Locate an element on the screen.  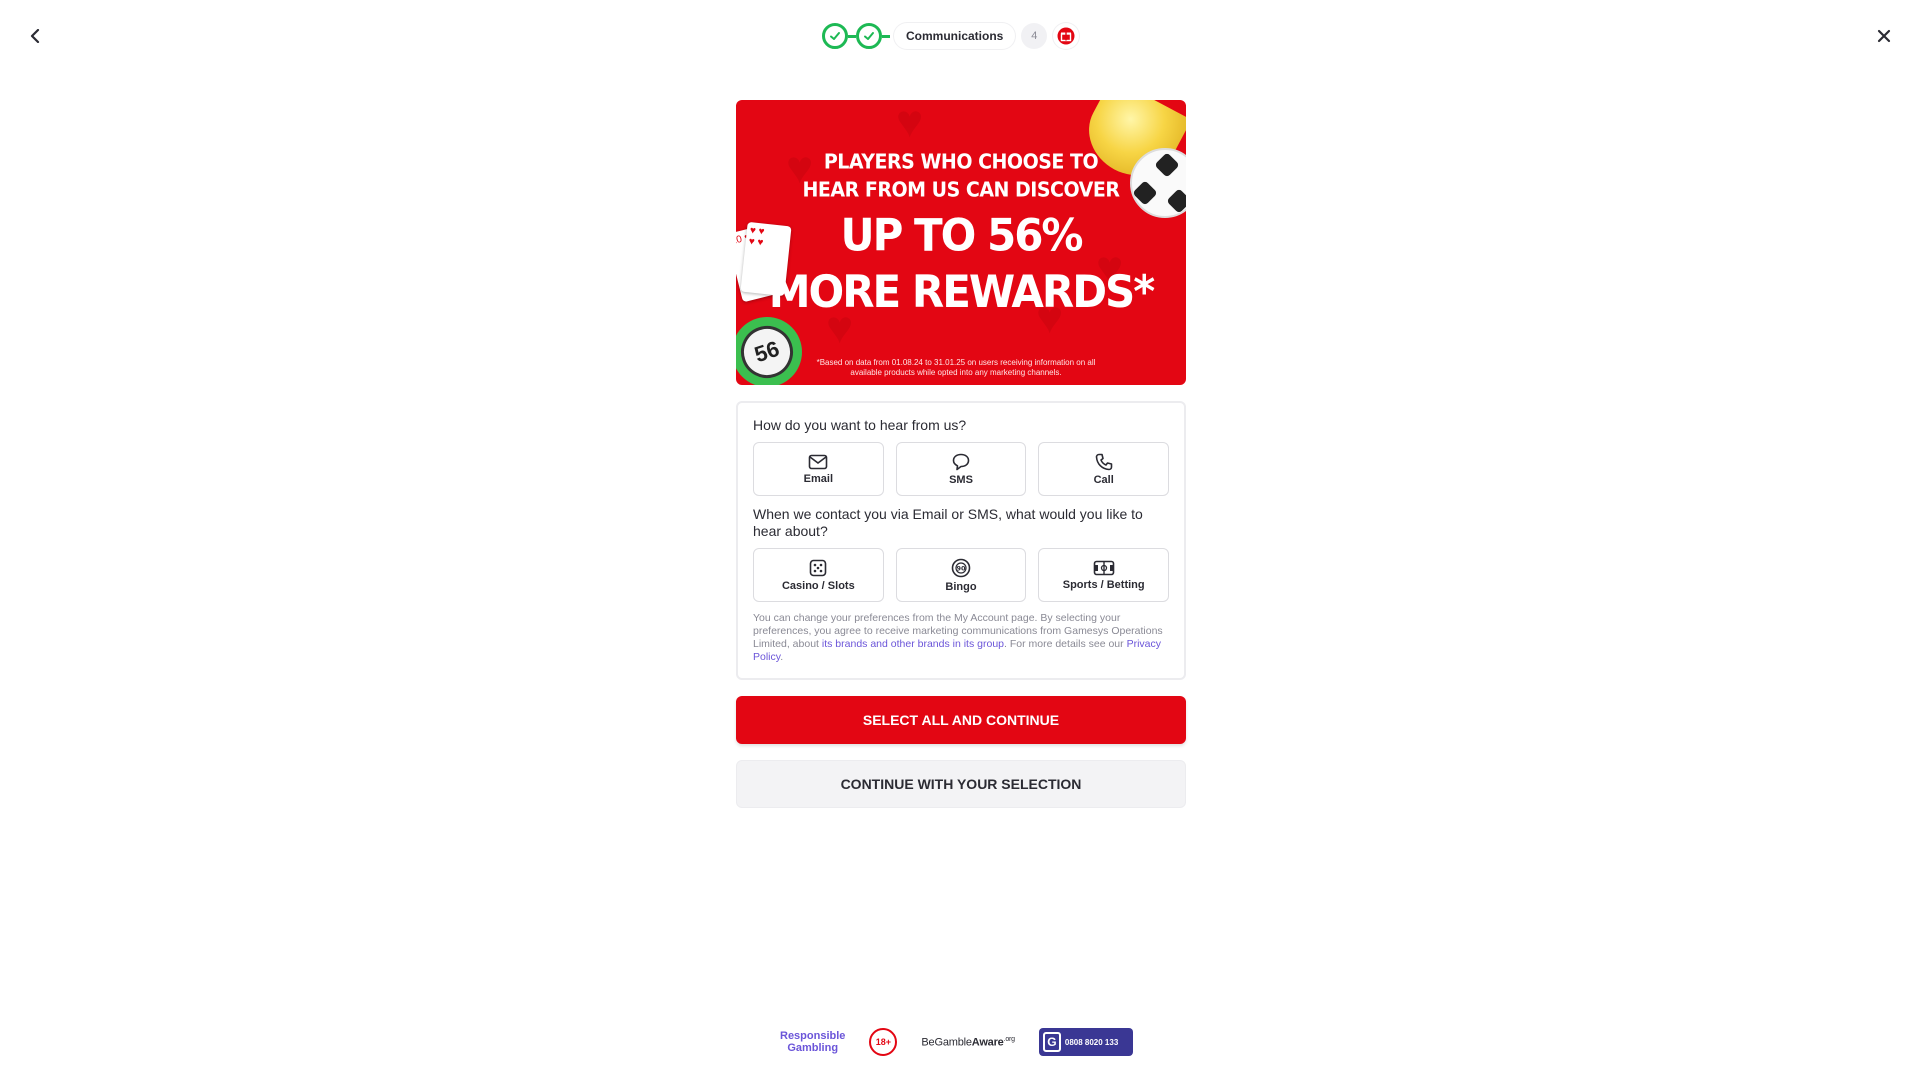
bingo-ball-icon: 90 is located at coordinates (961, 567).